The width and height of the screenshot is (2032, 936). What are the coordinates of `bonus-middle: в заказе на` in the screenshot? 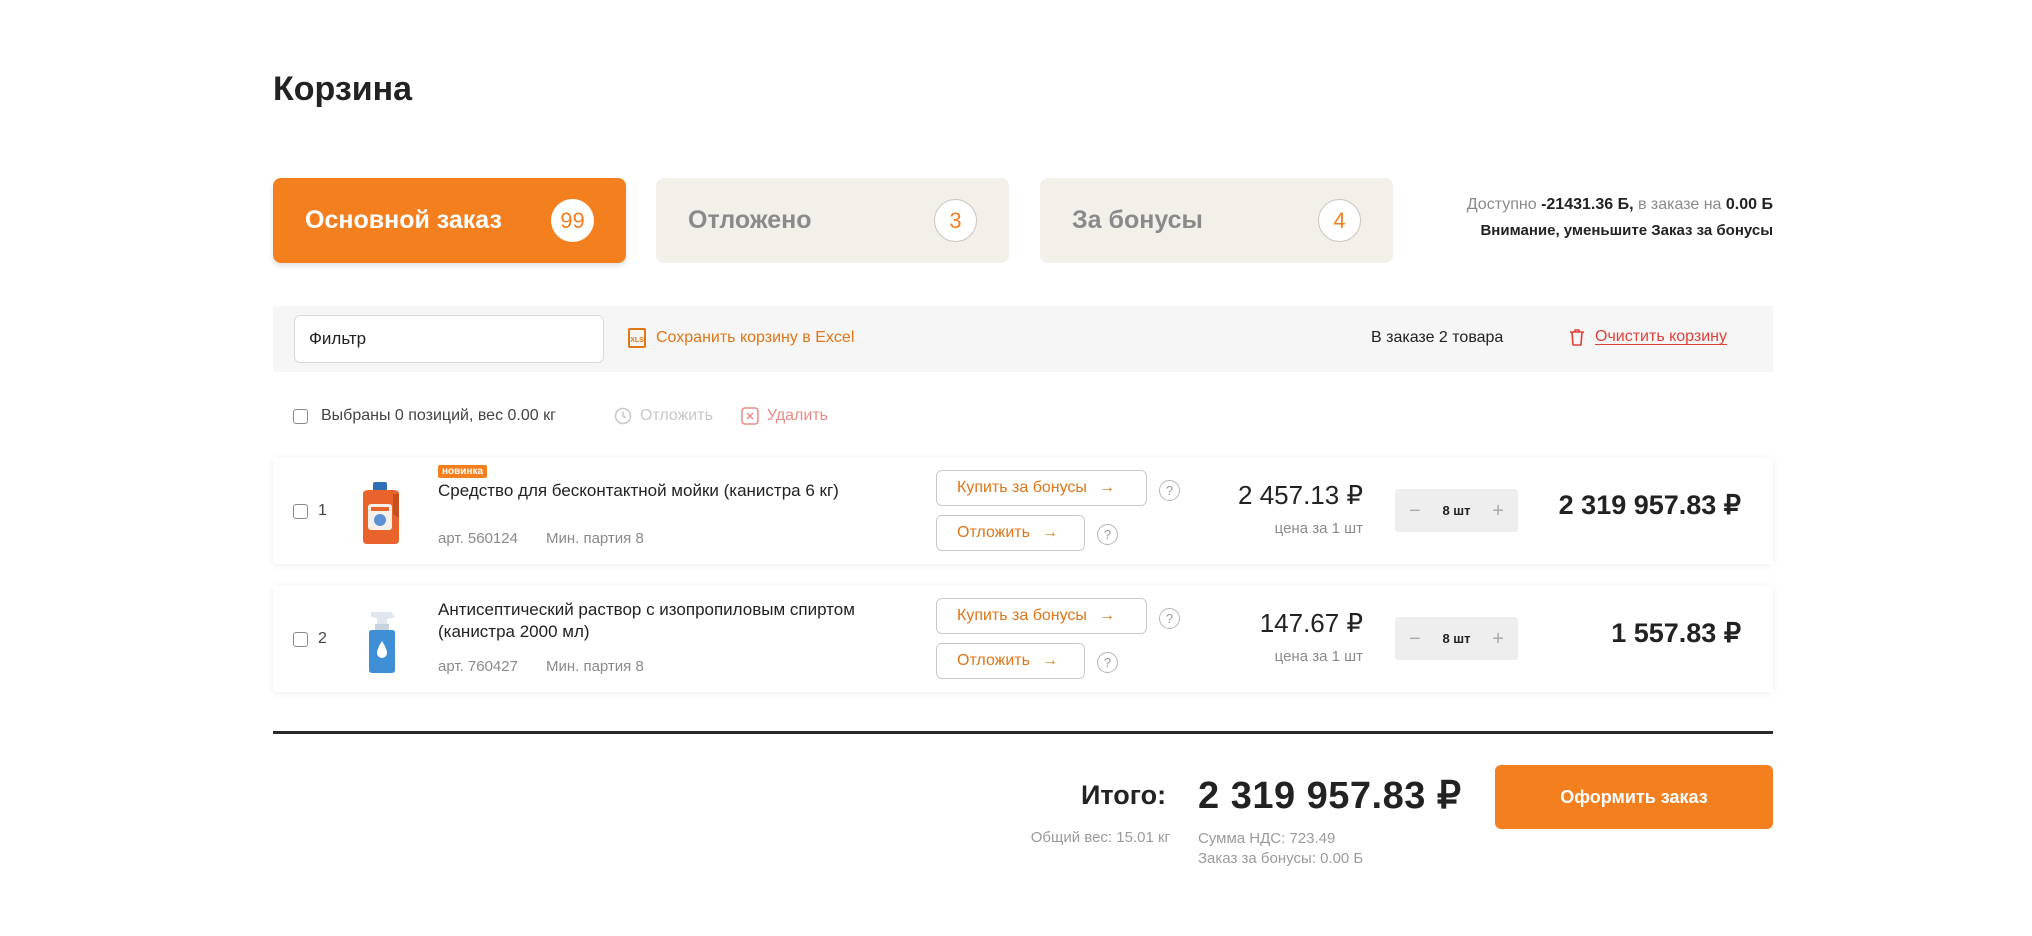 It's located at (1679, 204).